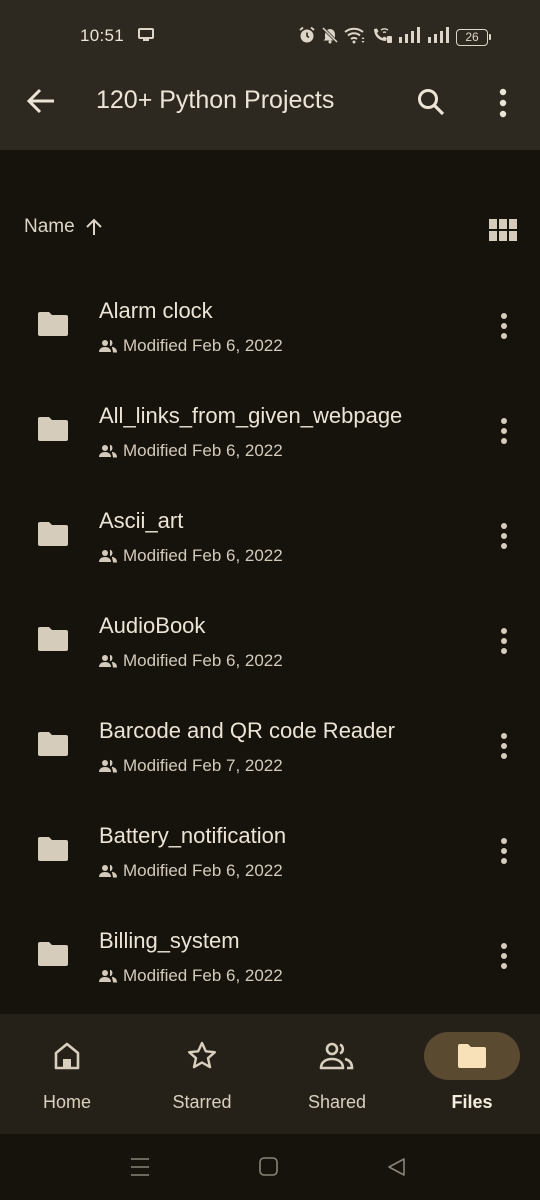  I want to click on bottom-navigation: Home Starred Shared Files, so click(270, 1074).